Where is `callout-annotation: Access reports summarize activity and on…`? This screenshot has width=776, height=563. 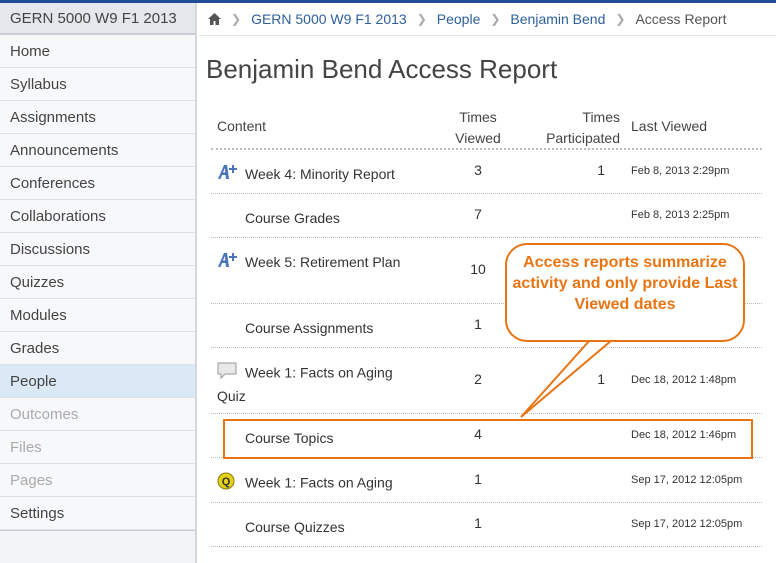 callout-annotation: Access reports summarize activity and on… is located at coordinates (625, 292).